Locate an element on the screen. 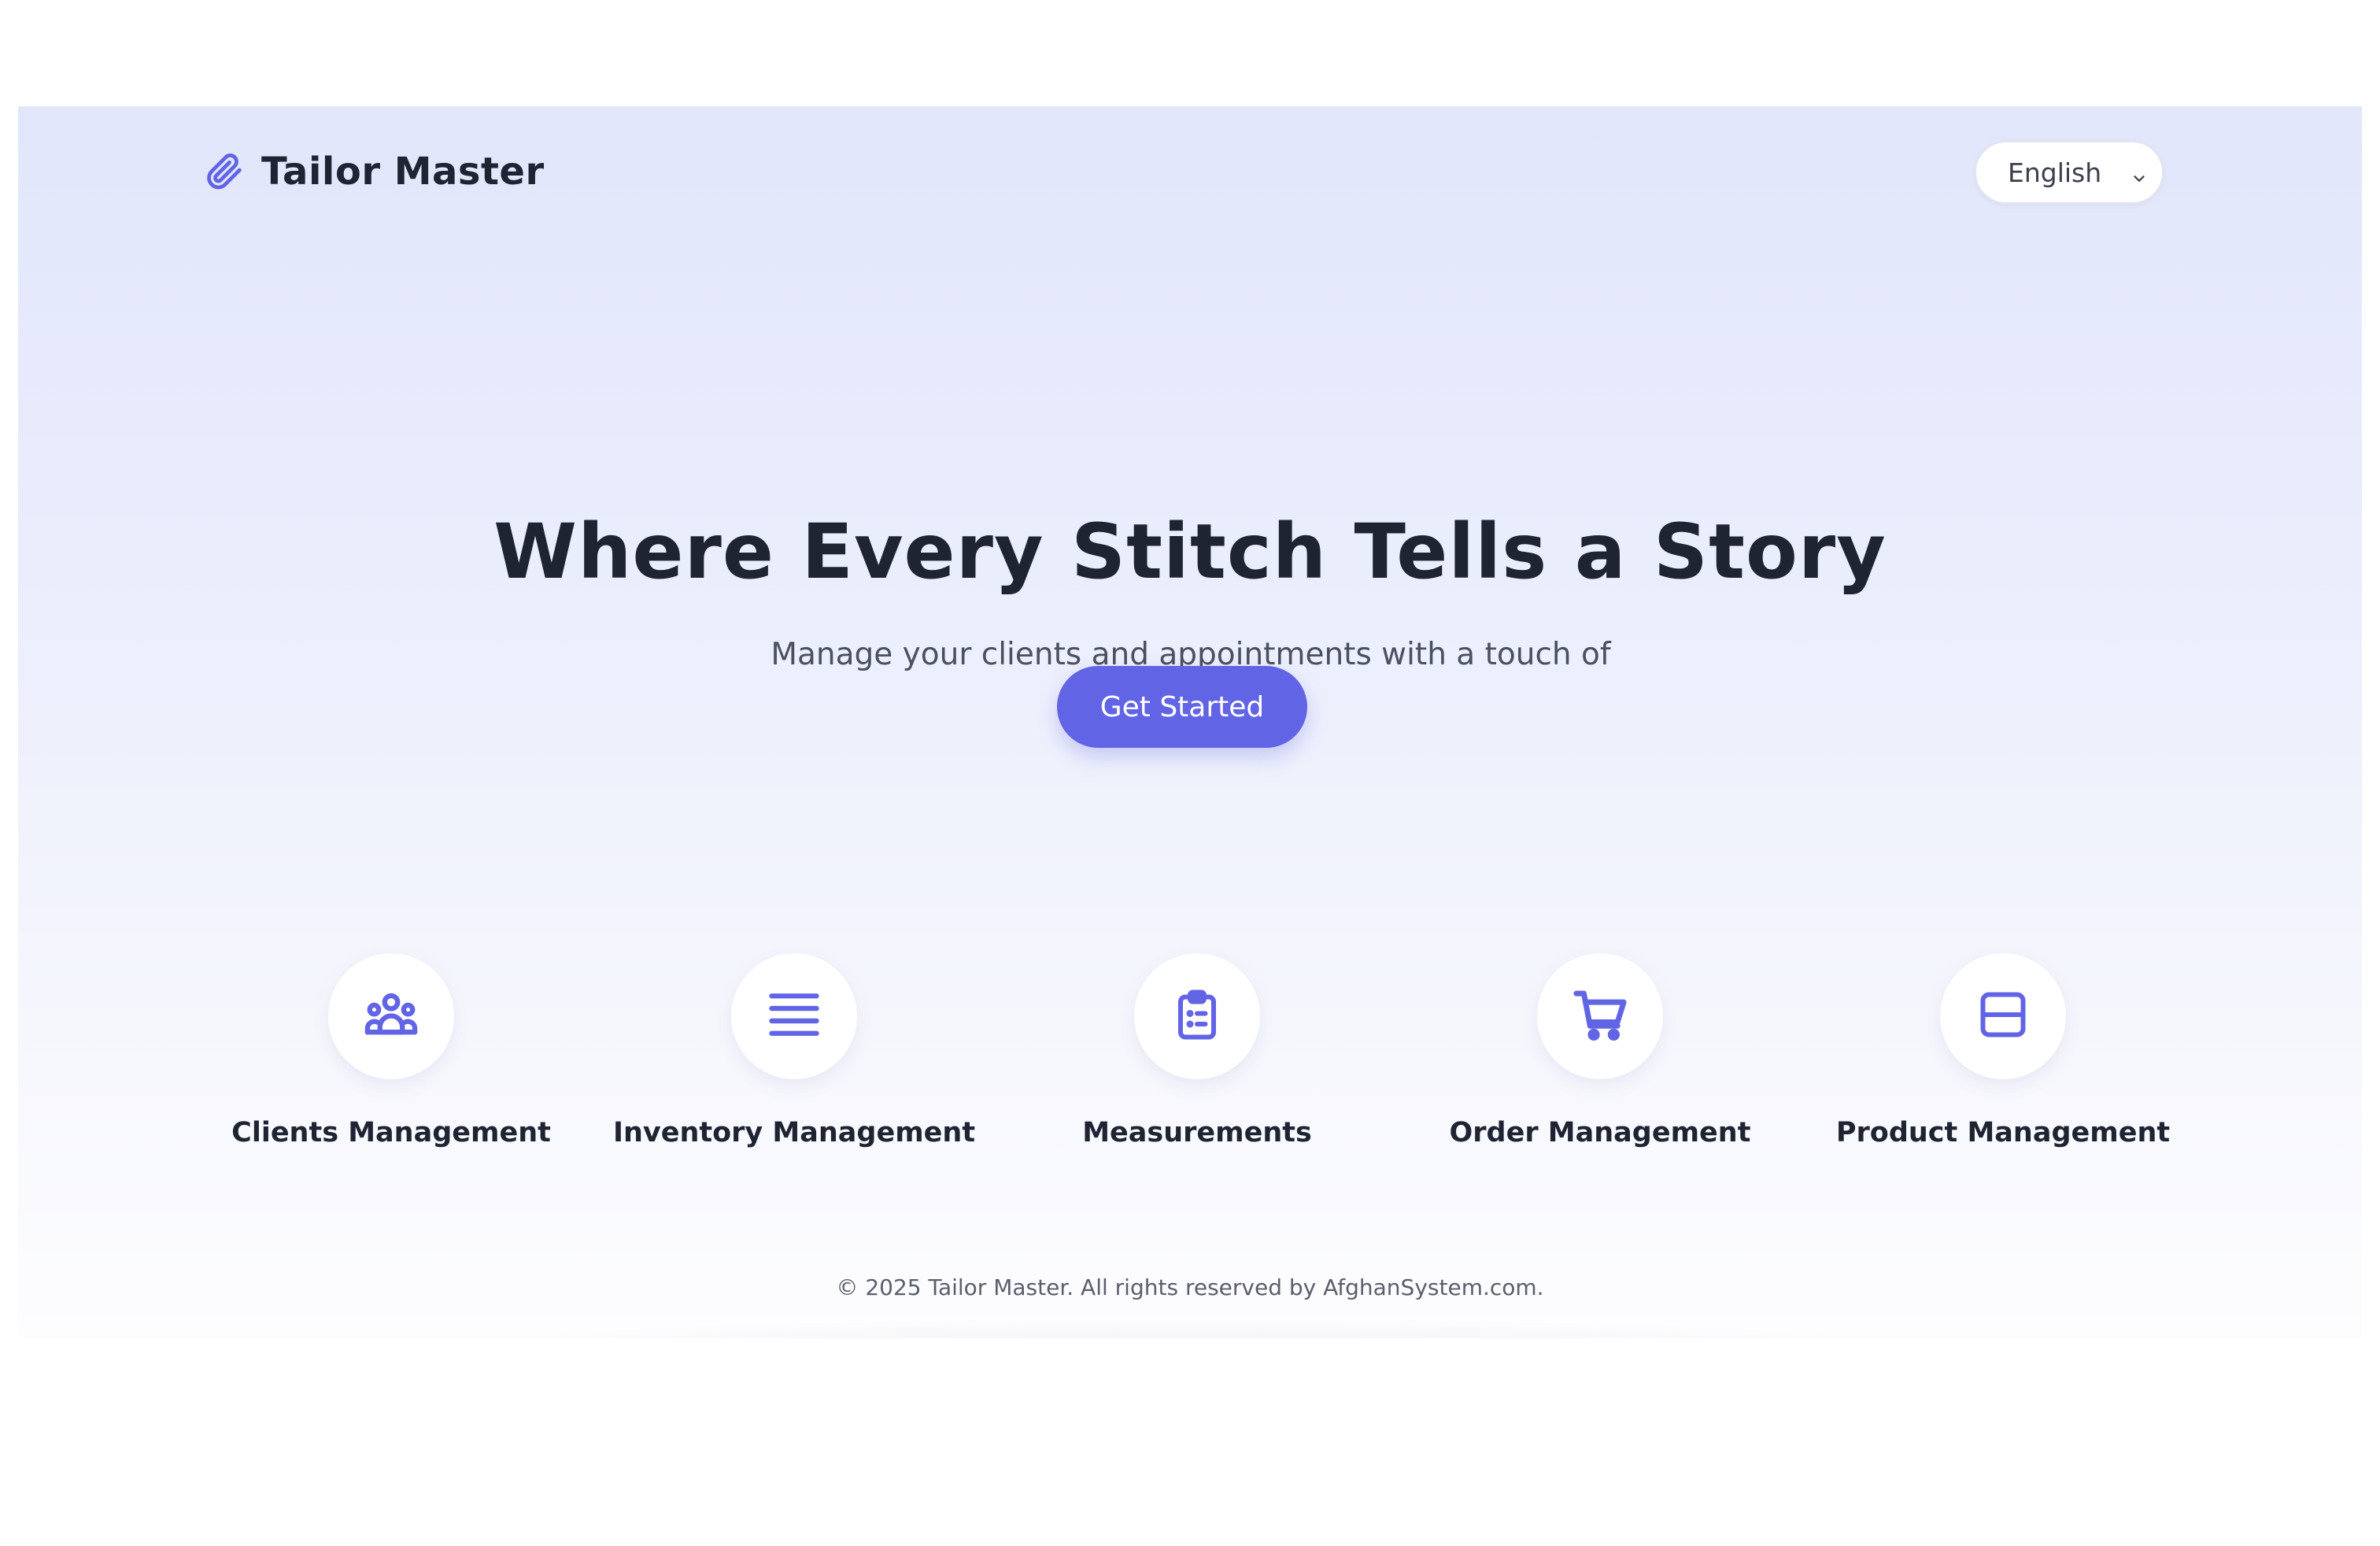 This screenshot has height=1546, width=2380. brand-name: Tailor Master is located at coordinates (403, 172).